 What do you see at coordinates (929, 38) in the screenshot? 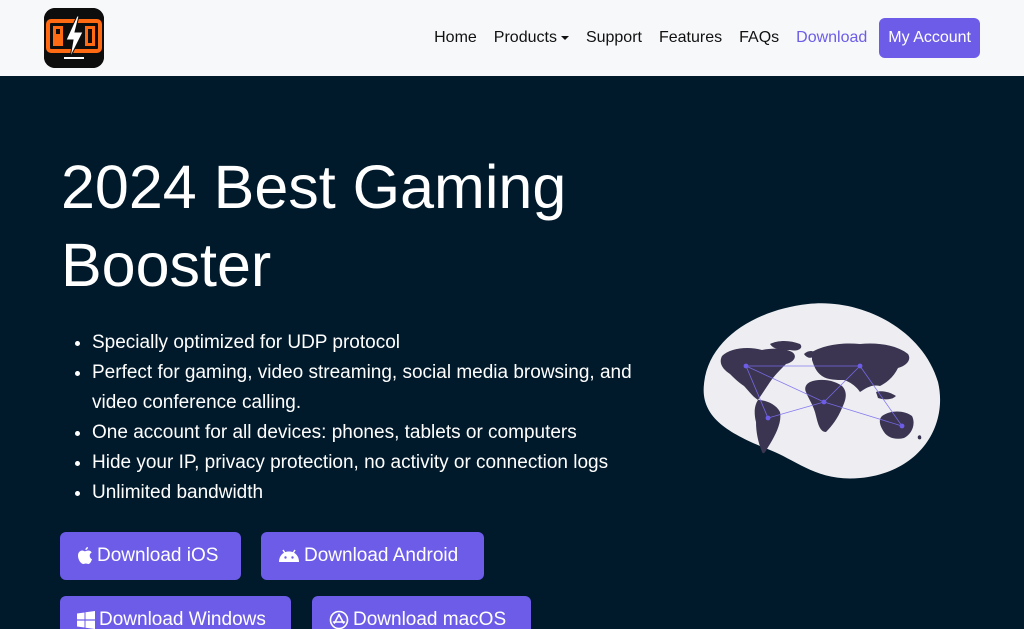
I see `my-account-button: My Account` at bounding box center [929, 38].